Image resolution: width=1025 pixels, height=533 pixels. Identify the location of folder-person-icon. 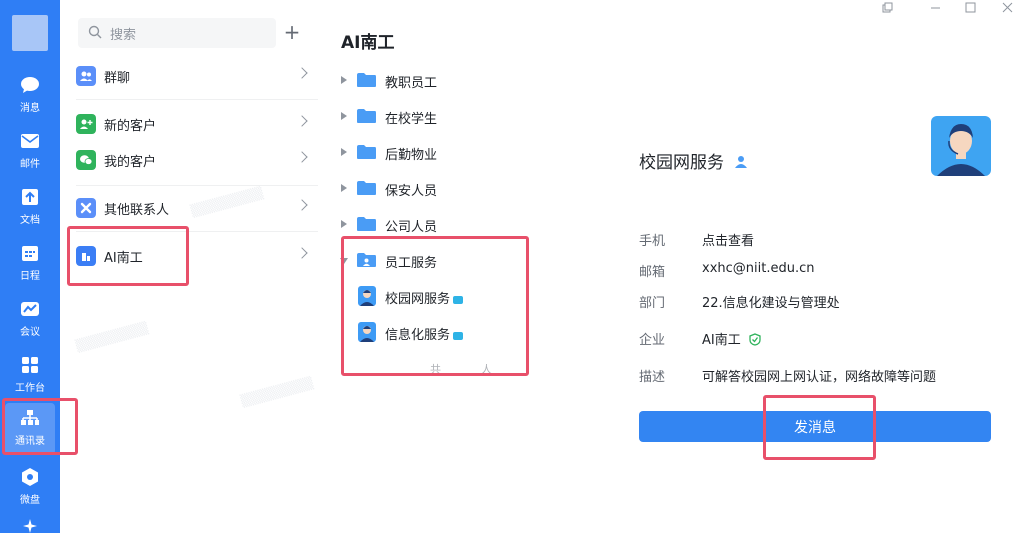
(366, 260).